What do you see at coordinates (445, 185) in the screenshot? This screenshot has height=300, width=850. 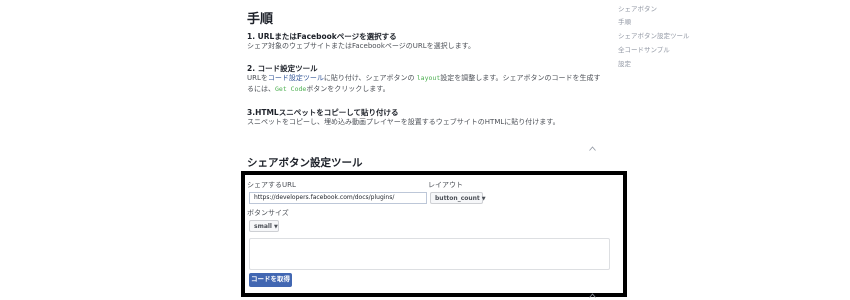 I see `layout-label: レイアウト` at bounding box center [445, 185].